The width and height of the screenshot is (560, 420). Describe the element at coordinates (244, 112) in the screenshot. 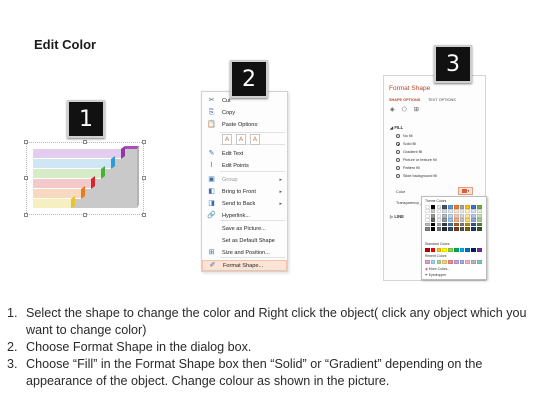

I see `menu-item-copy: ⎘ Copy` at that location.